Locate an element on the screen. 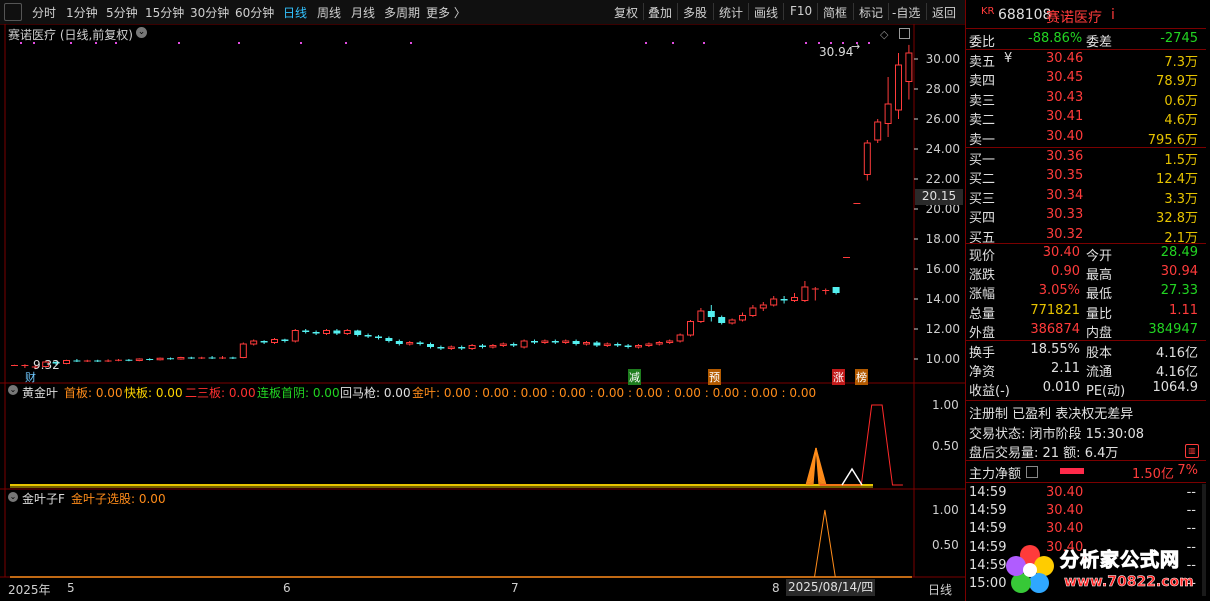 The image size is (1210, 601). period-weekly: 周线 is located at coordinates (329, 12).